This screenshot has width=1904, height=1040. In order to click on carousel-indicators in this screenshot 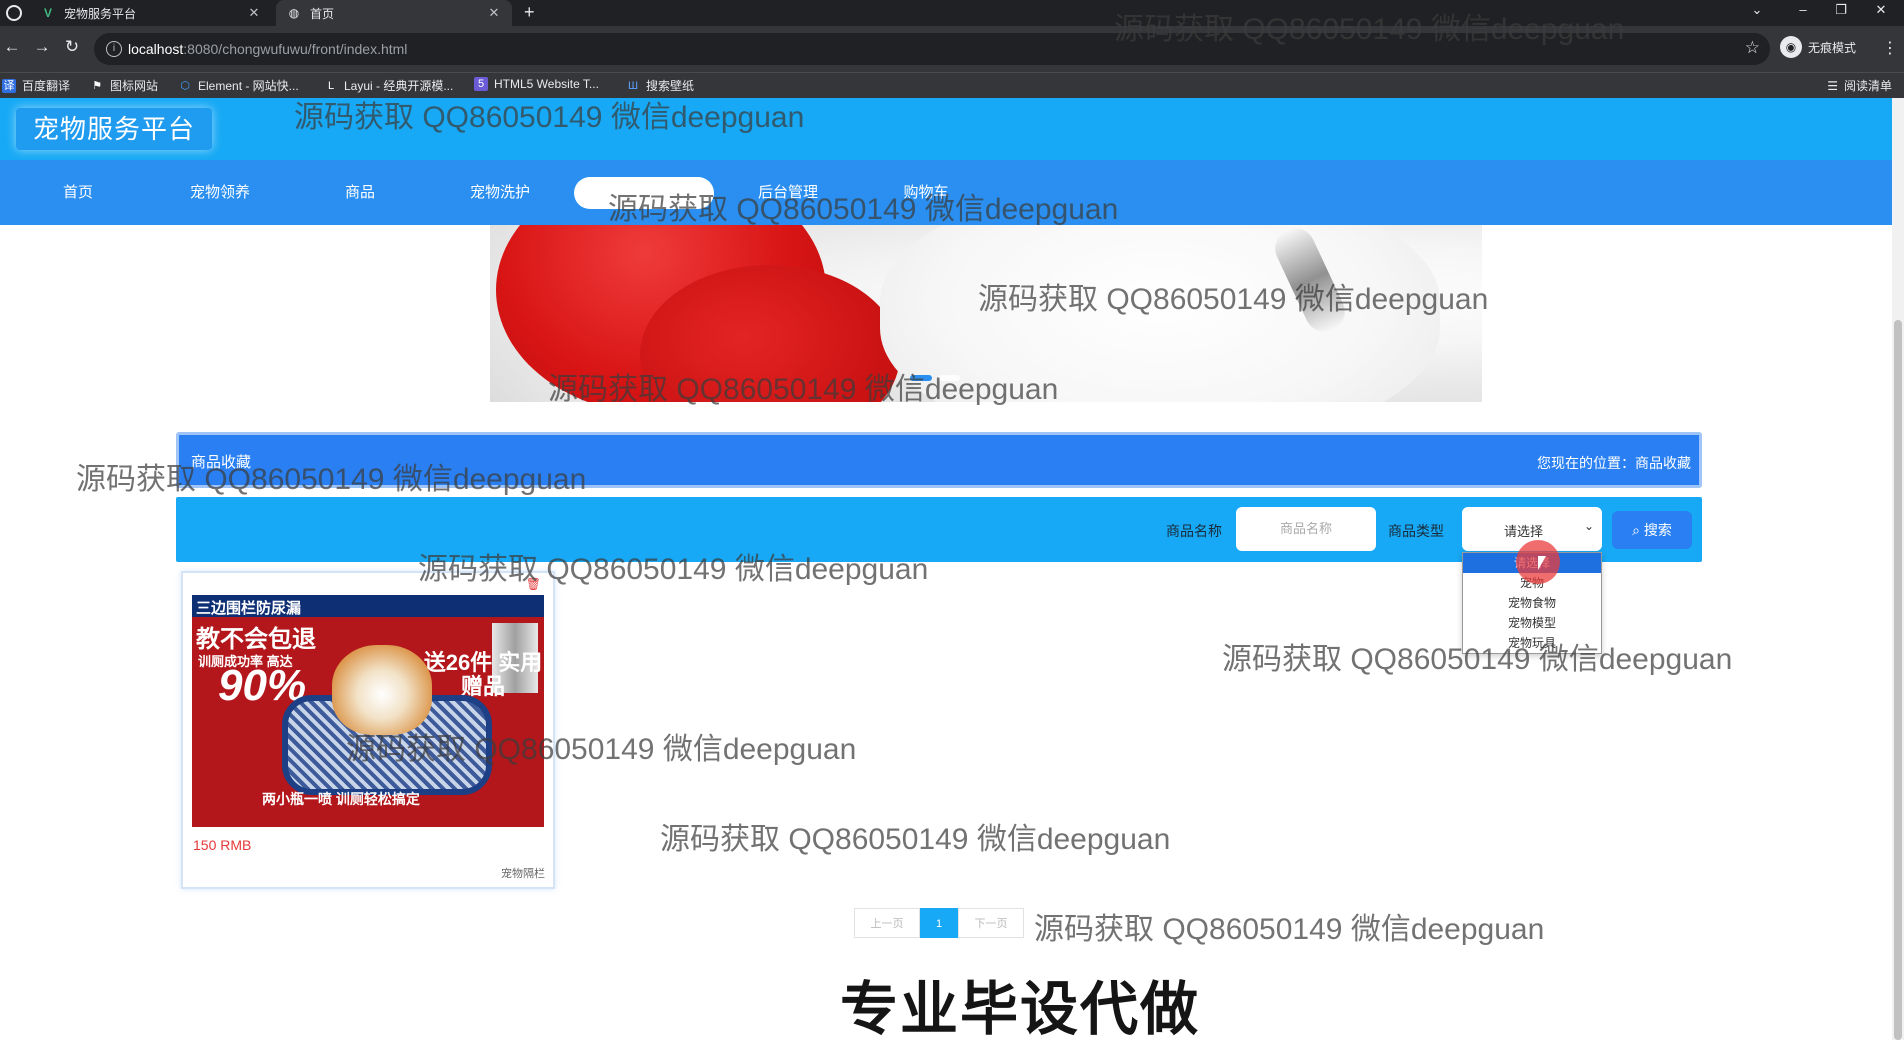, I will do `click(935, 378)`.